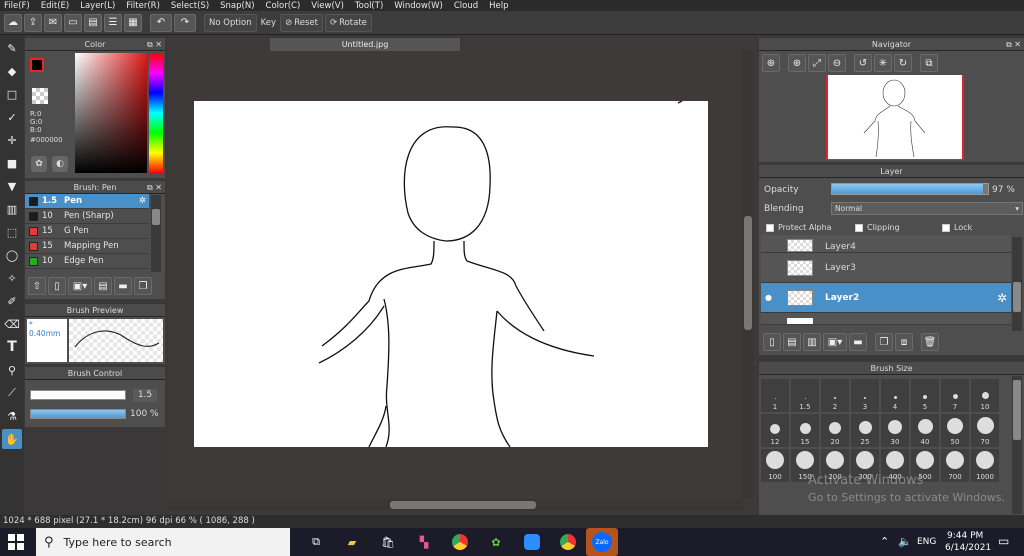 Image resolution: width=1024 pixels, height=556 pixels. Describe the element at coordinates (185, 22) in the screenshot. I see `redo-icon: ↷` at that location.